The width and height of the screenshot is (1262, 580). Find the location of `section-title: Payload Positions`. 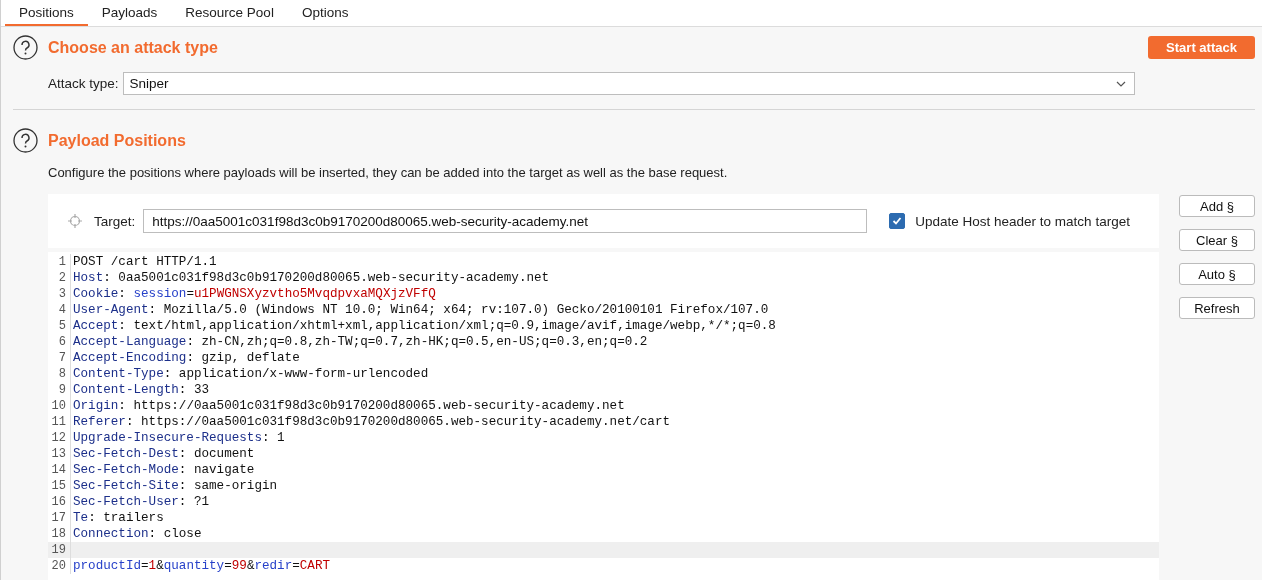

section-title: Payload Positions is located at coordinates (117, 140).